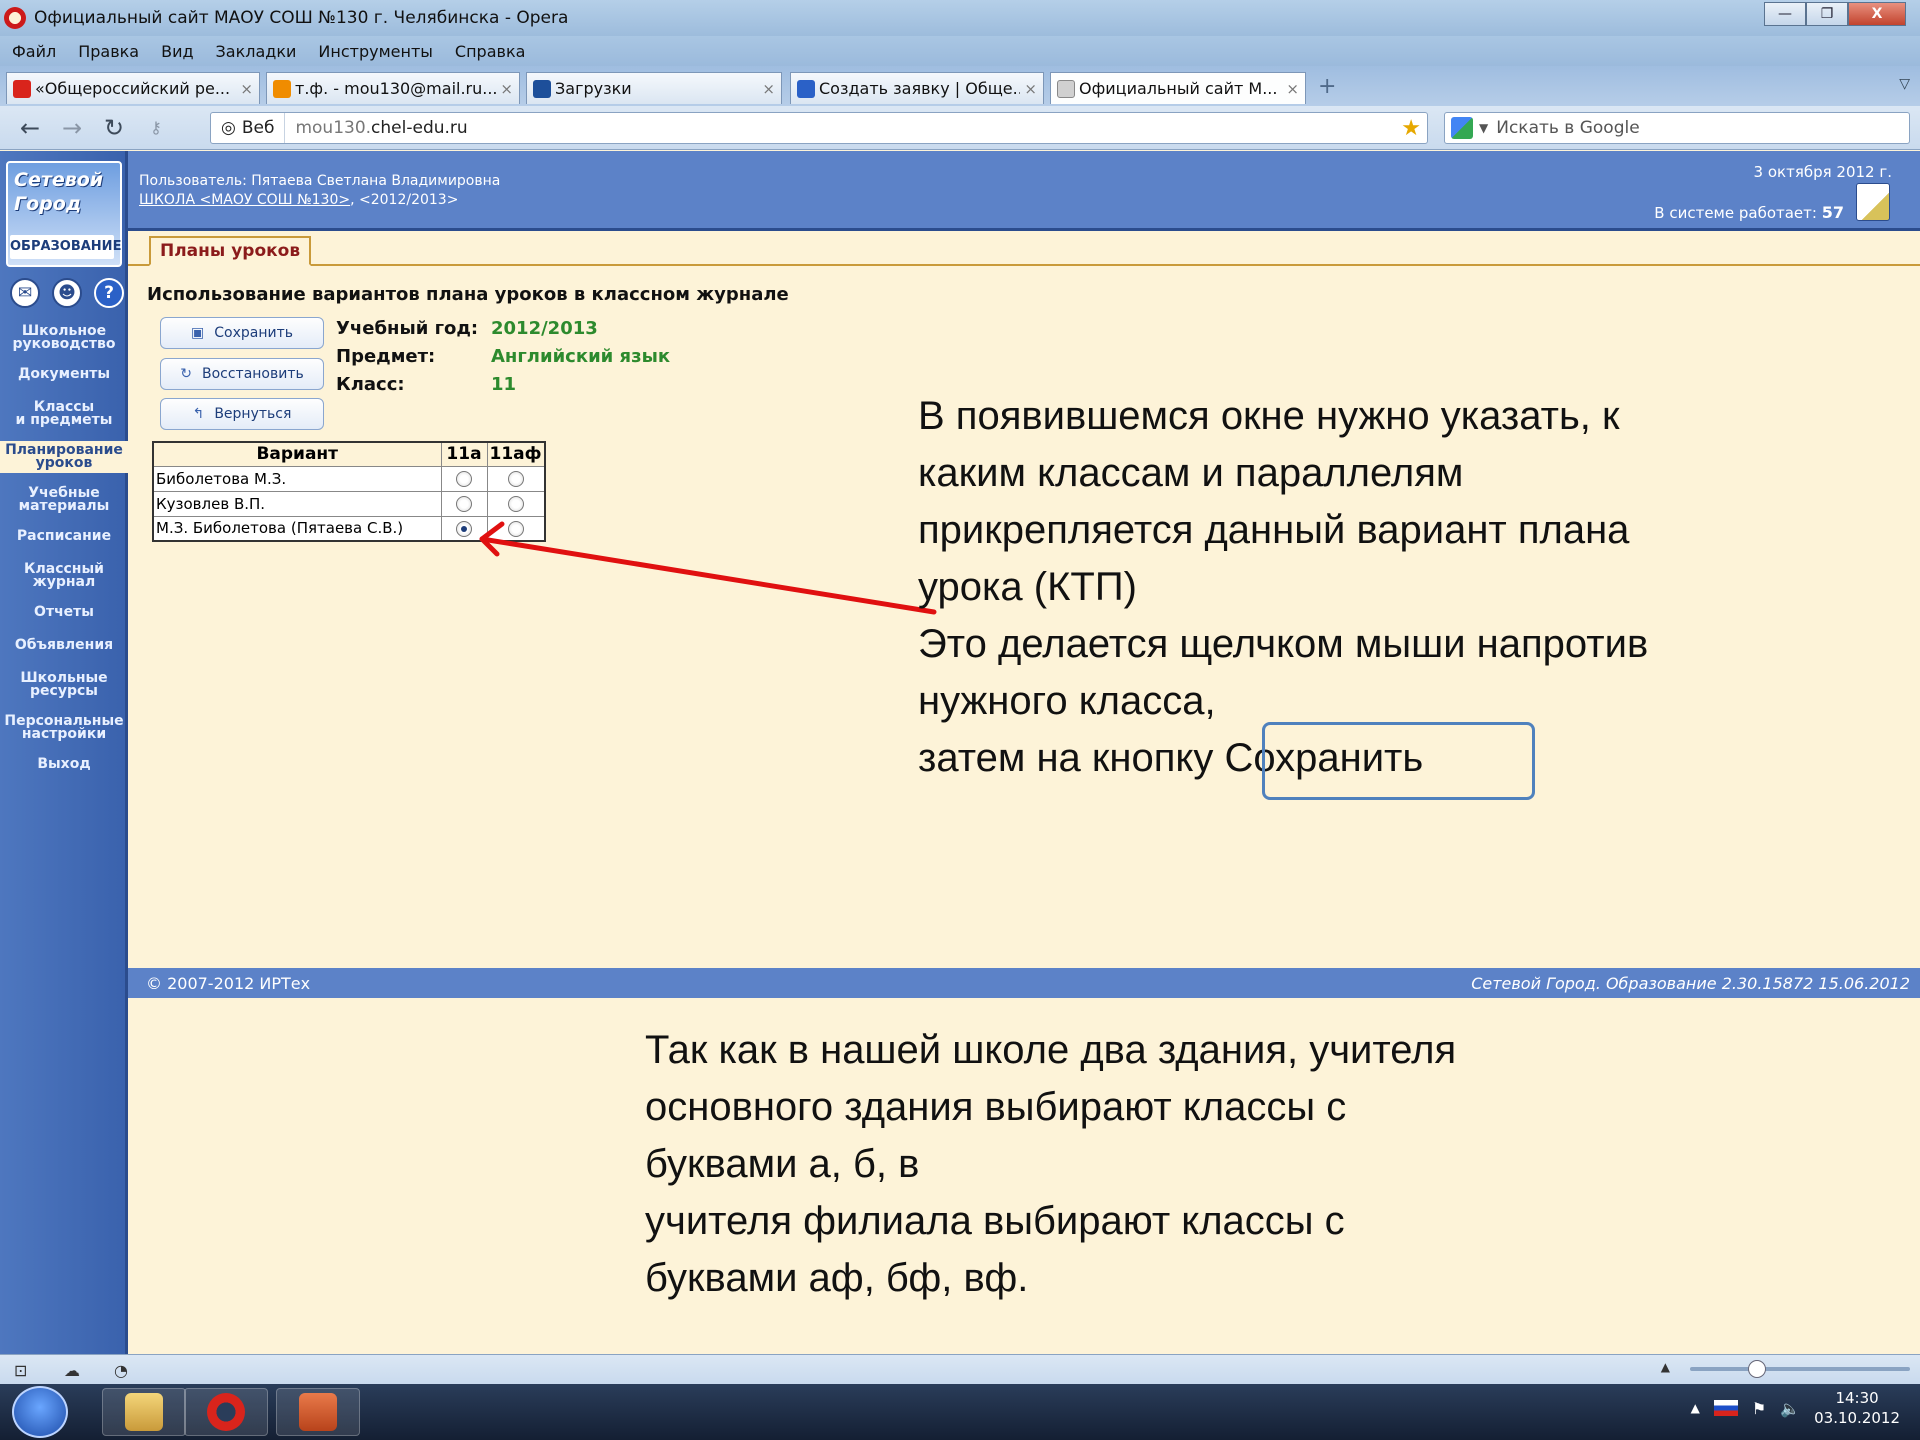 The width and height of the screenshot is (1920, 1440). What do you see at coordinates (64, 685) in the screenshot?
I see `sidebar-item: Школьные ресурсы` at bounding box center [64, 685].